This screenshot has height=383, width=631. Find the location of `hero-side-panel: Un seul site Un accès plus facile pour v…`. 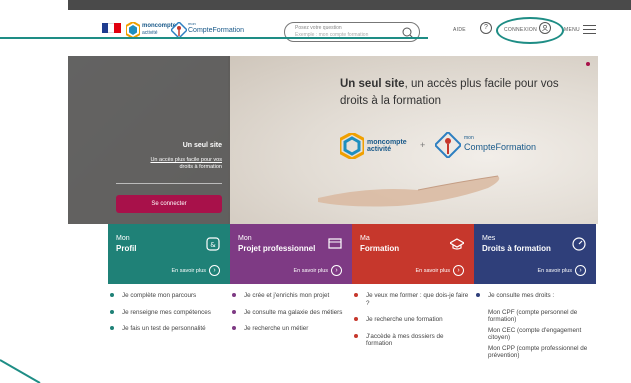

hero-side-panel: Un seul site Un accès plus facile pour v… is located at coordinates (149, 140).